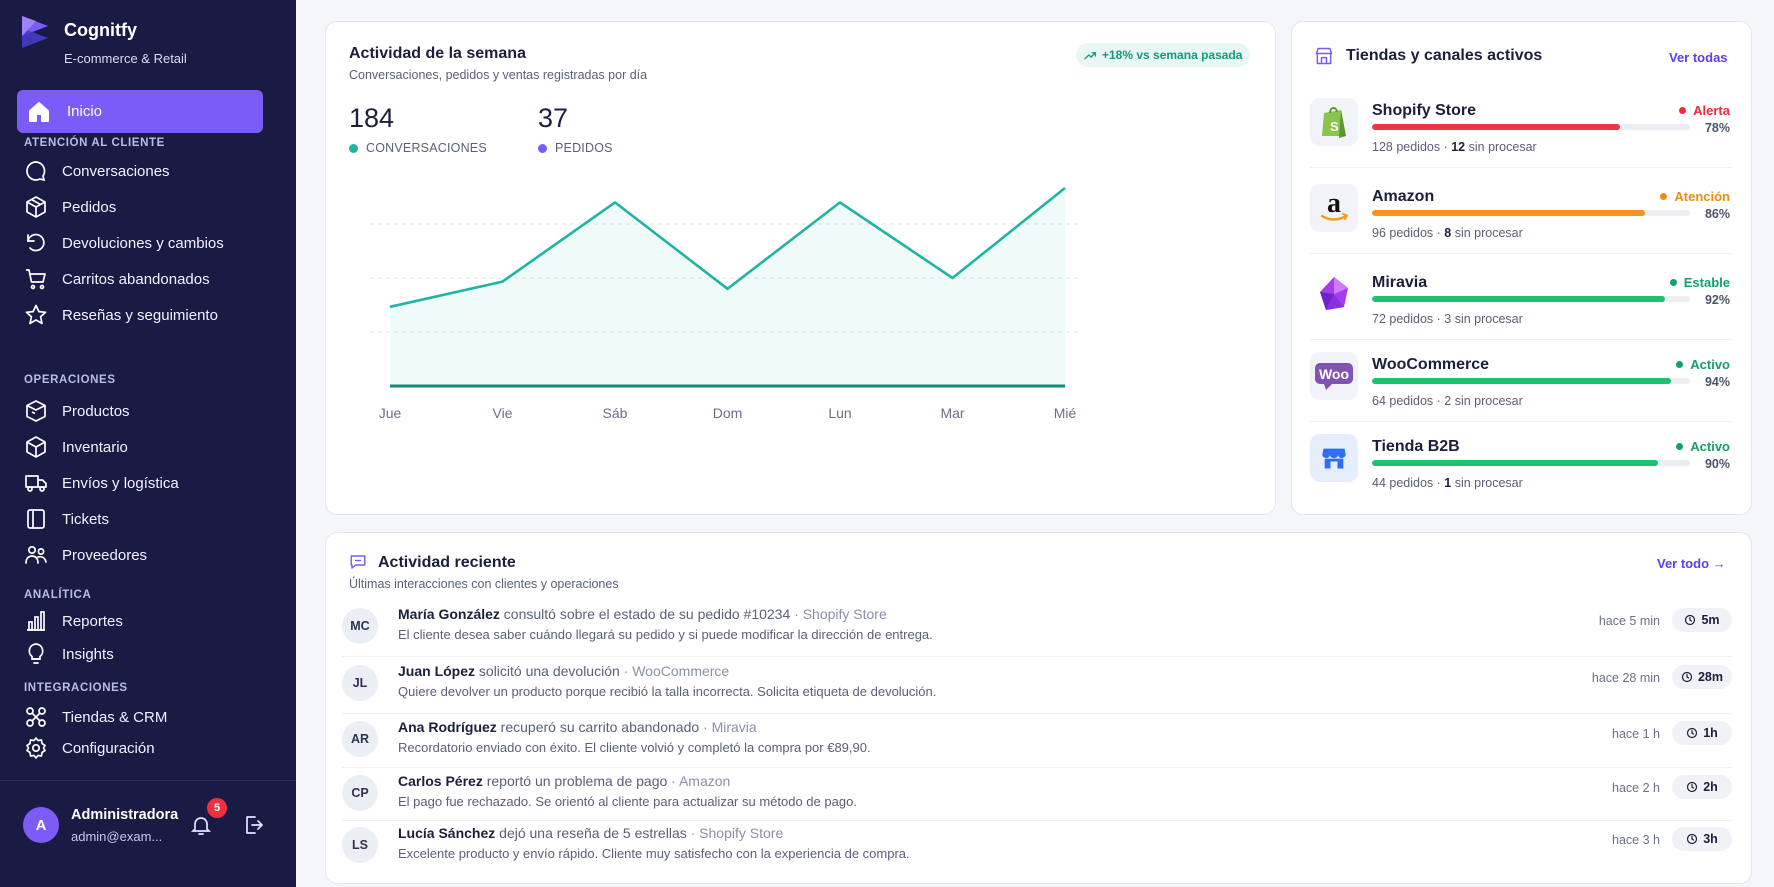  Describe the element at coordinates (725, 303) in the screenshot. I see `weekly-activity-chart: Jue Vie Sáb Dom Lun Mar Mié` at that location.